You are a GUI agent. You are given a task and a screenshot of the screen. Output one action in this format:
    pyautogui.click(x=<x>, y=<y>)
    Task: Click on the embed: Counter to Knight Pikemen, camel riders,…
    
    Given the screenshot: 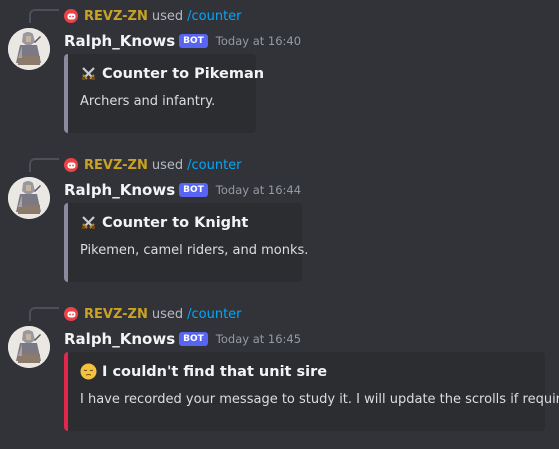 What is the action you would take?
    pyautogui.click(x=186, y=242)
    